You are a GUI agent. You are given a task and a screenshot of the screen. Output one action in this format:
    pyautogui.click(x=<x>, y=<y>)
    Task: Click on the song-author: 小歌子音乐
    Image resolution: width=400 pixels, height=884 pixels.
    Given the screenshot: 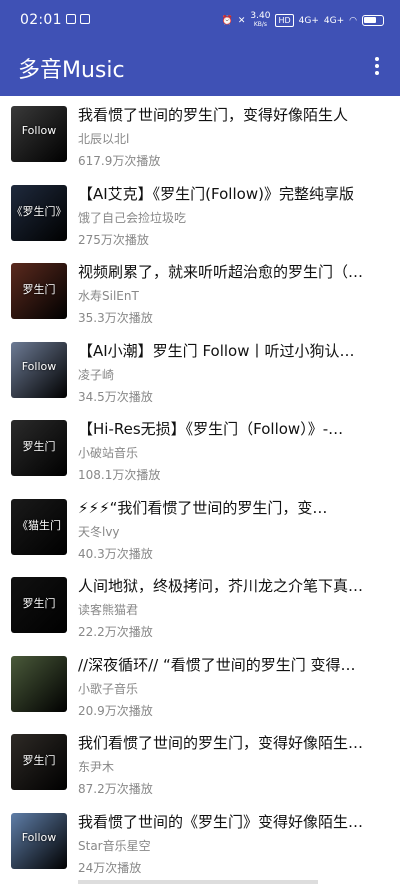 What is the action you would take?
    pyautogui.click(x=108, y=688)
    